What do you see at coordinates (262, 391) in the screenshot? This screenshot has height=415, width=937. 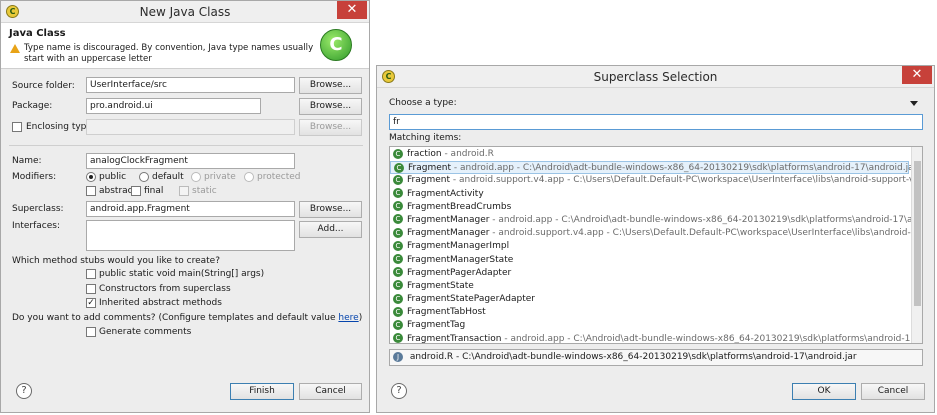 I see `finish-button: Finish` at bounding box center [262, 391].